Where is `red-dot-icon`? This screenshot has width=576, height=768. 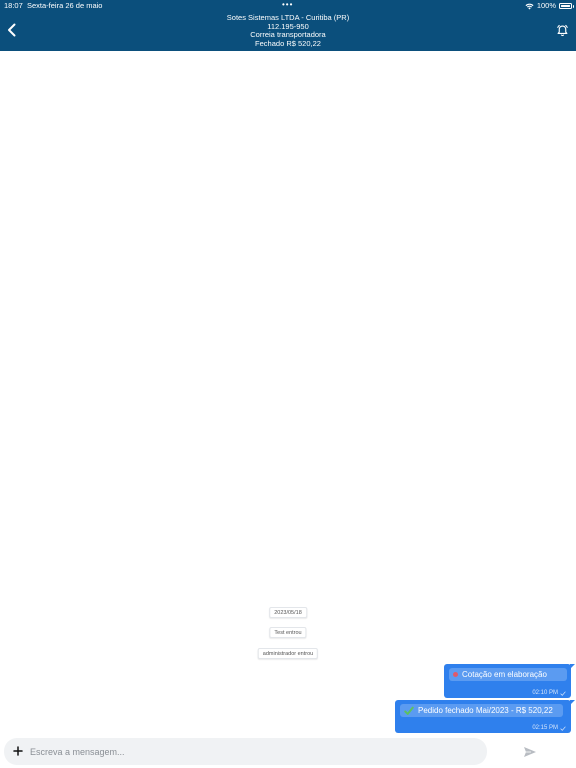 red-dot-icon is located at coordinates (455, 674).